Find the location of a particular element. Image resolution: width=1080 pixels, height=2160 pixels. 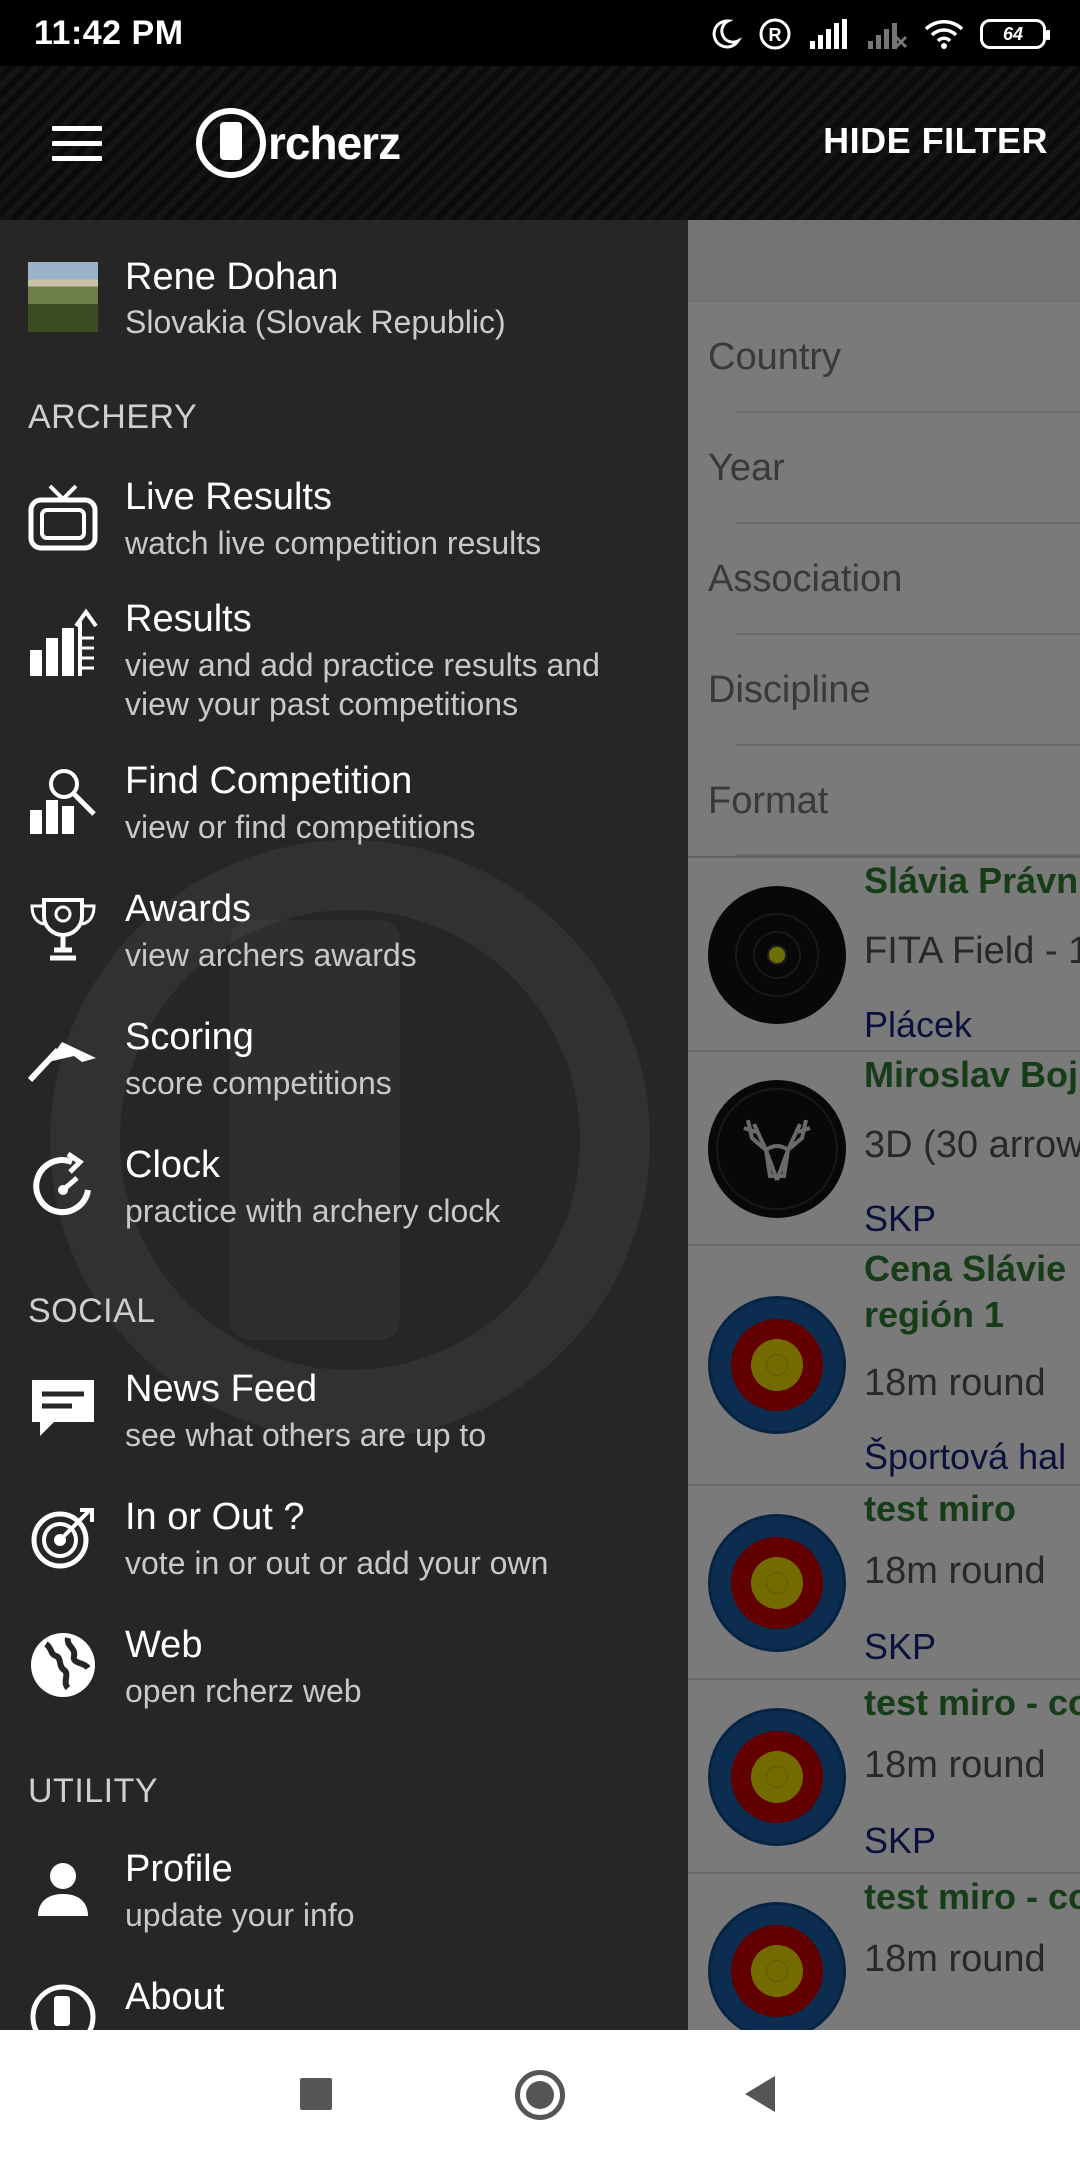

drawer-item-label: About is located at coordinates (175, 1997).